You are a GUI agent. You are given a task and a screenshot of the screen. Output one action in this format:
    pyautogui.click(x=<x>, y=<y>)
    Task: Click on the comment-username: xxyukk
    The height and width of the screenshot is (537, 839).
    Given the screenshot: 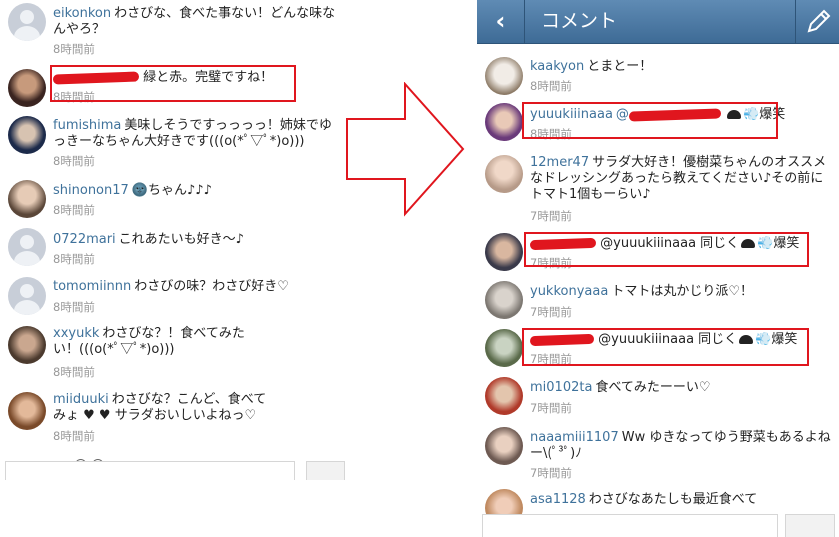 What is the action you would take?
    pyautogui.click(x=76, y=333)
    